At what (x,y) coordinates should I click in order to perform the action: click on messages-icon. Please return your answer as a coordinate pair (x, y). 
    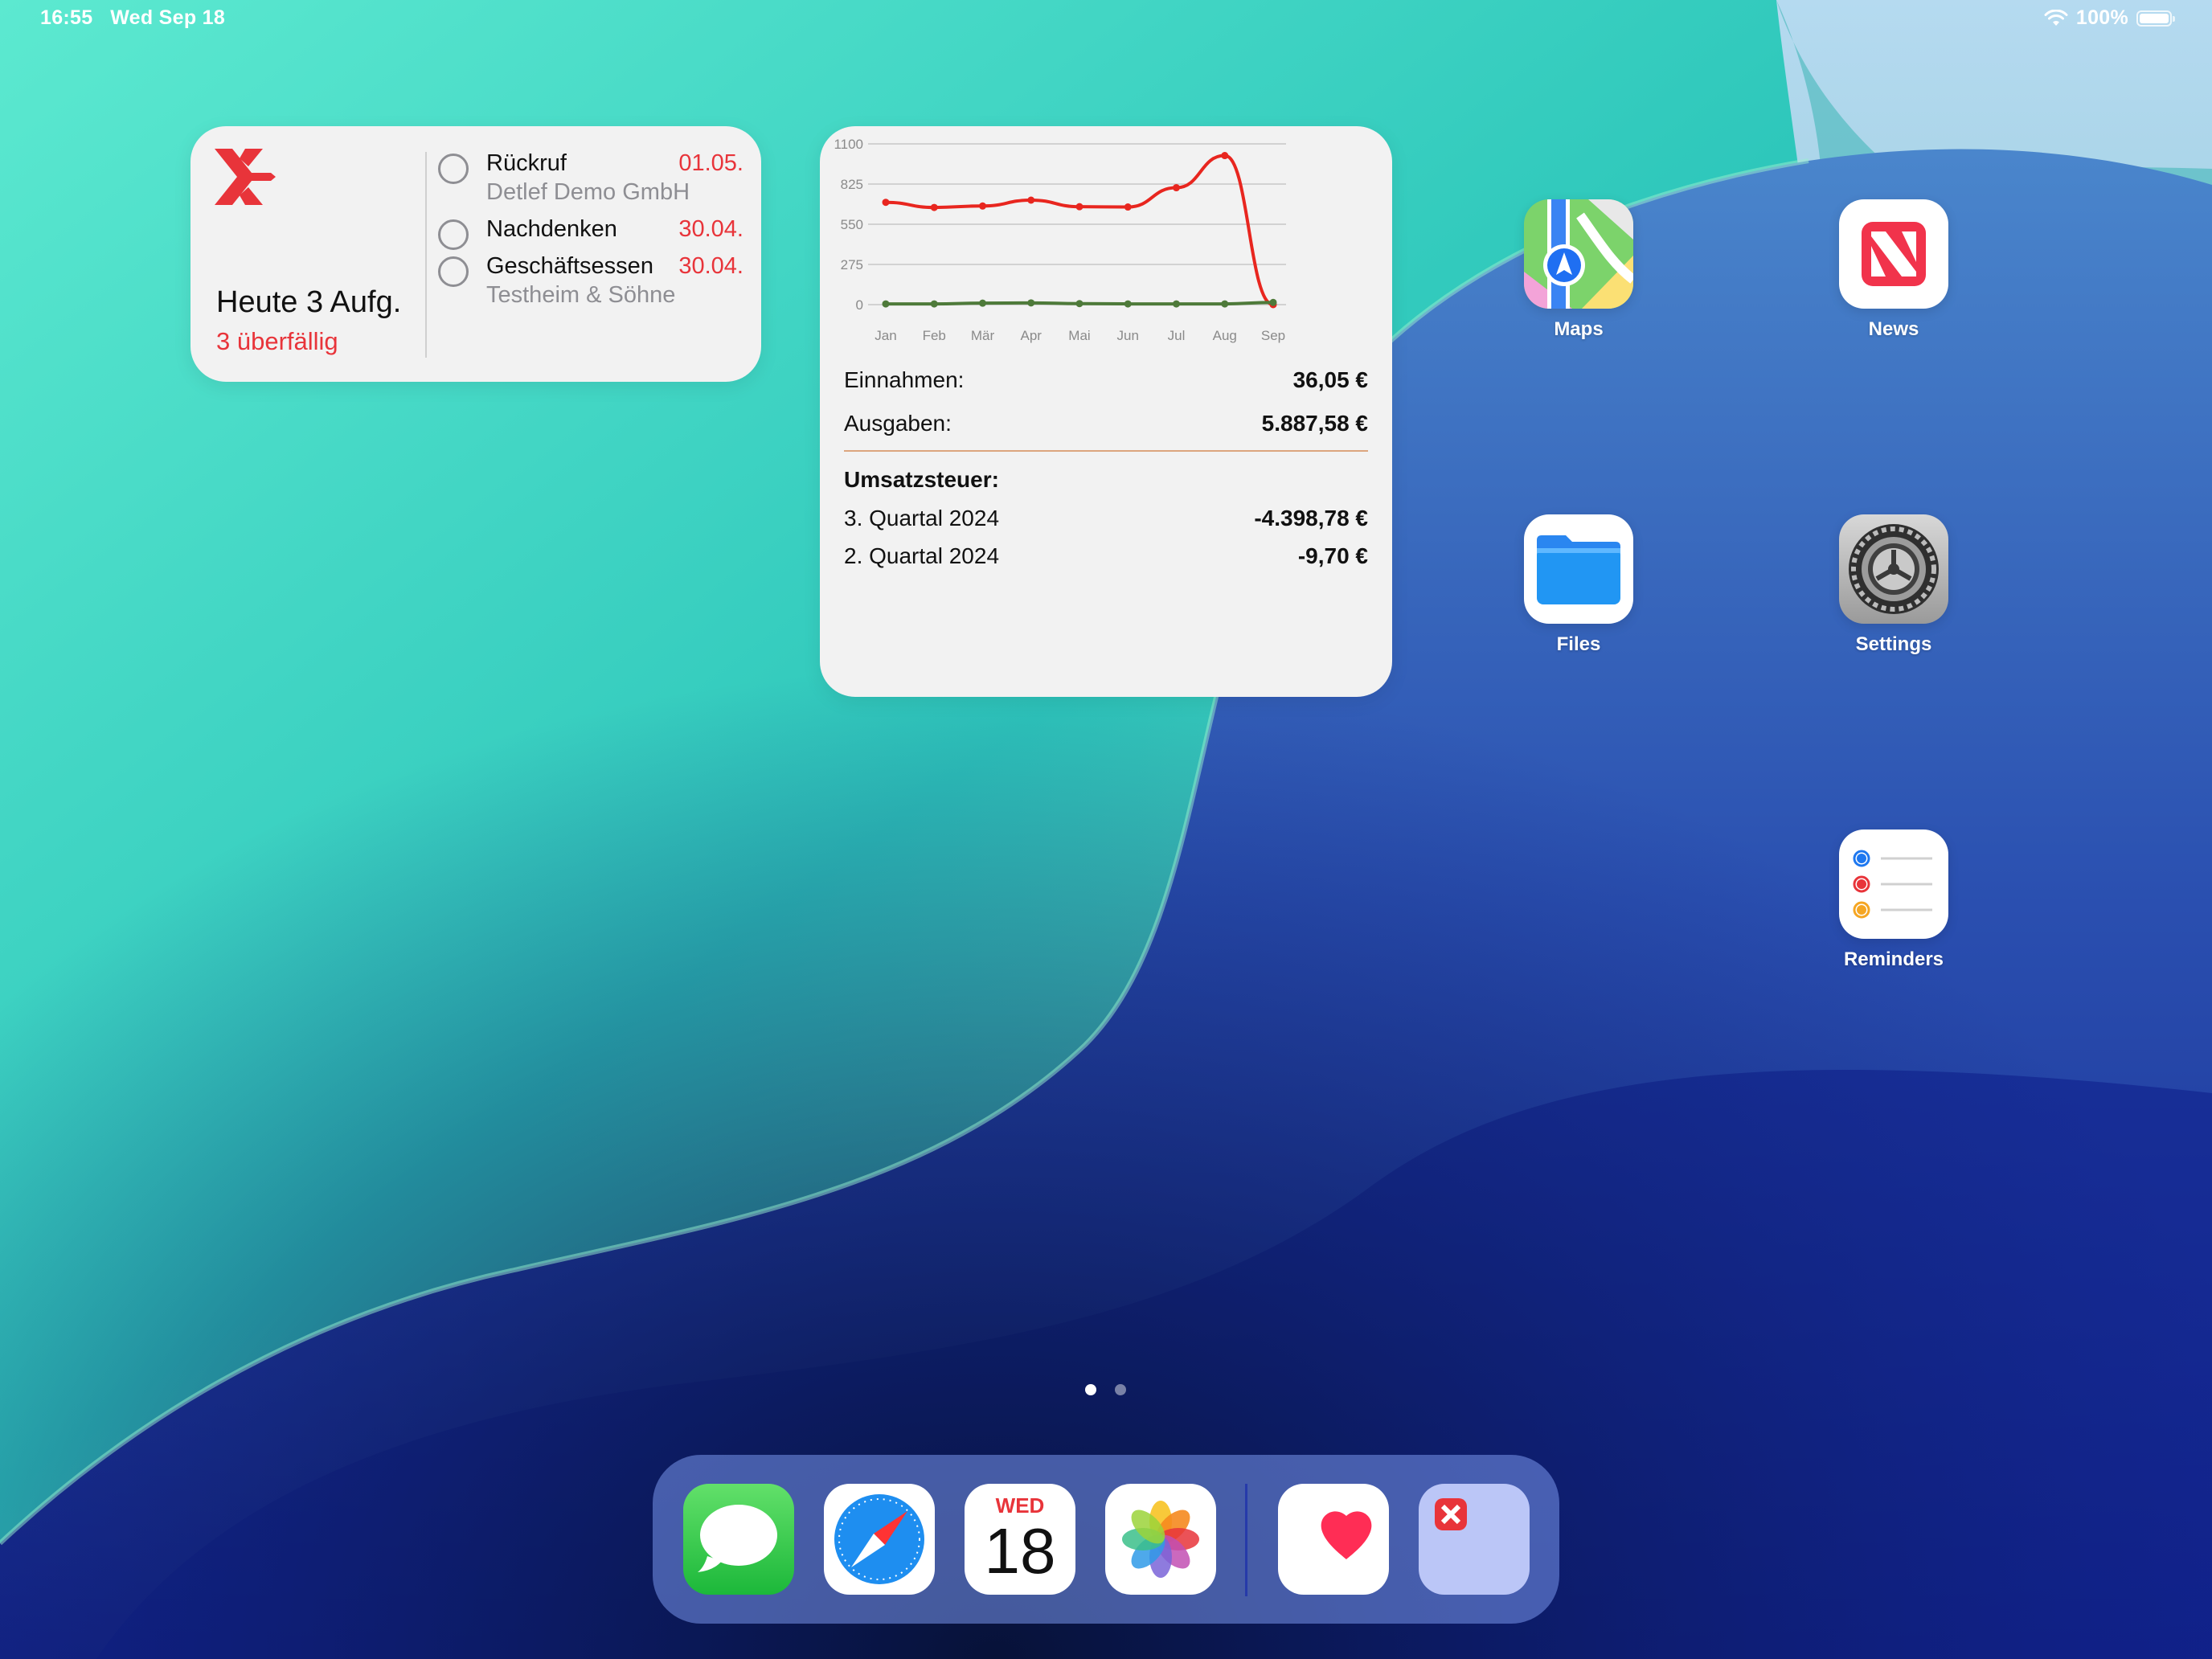
    Looking at the image, I should click on (738, 1539).